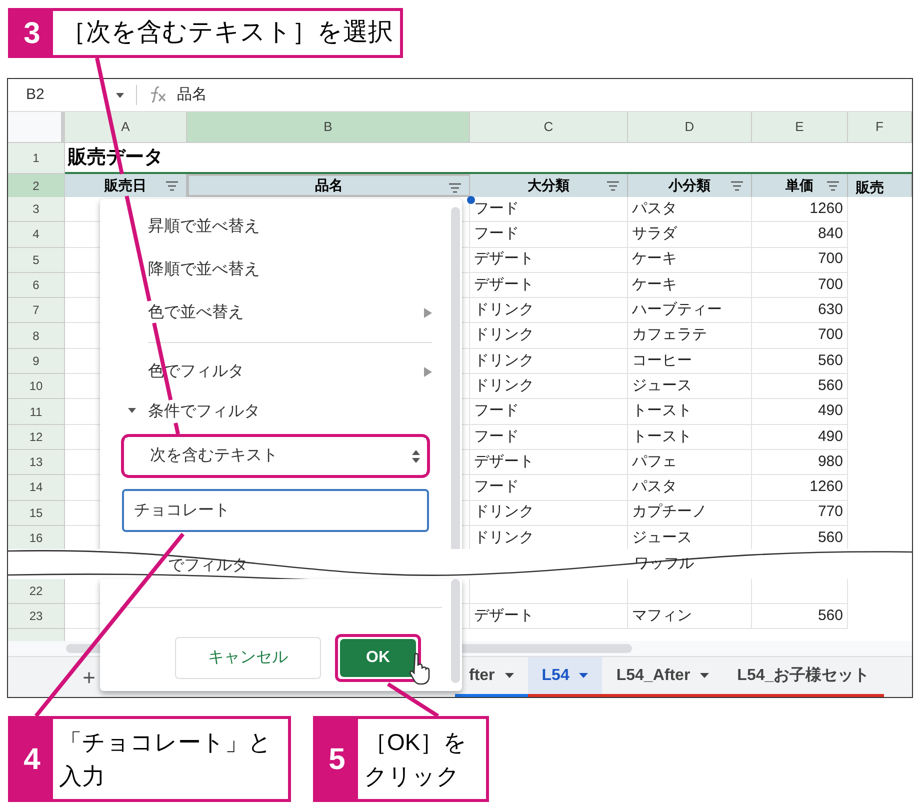 The image size is (921, 807). I want to click on header-cell-text: 小分類, so click(689, 185).